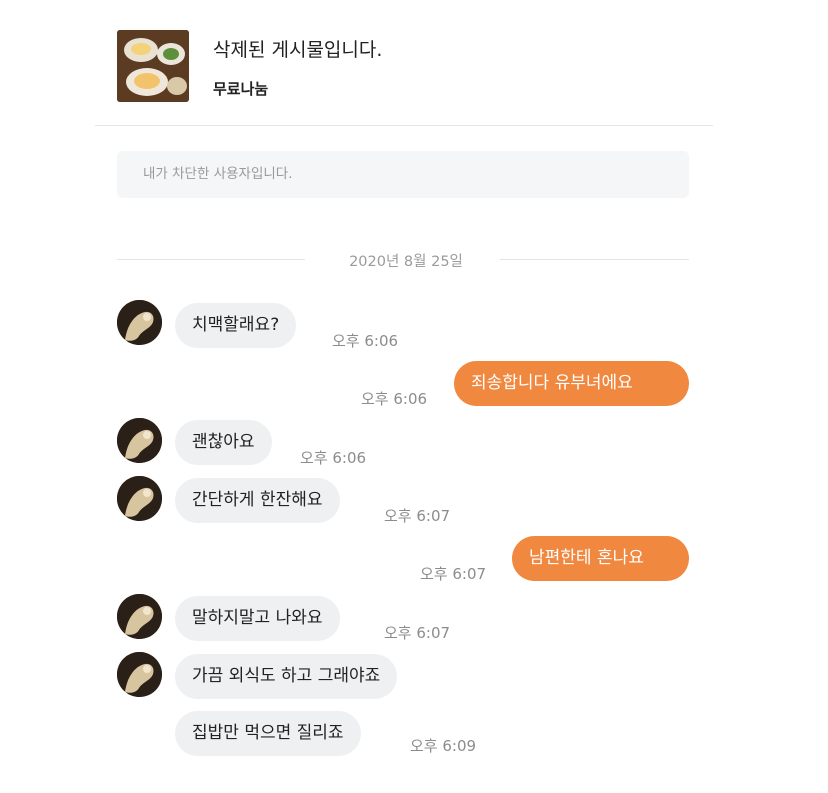  Describe the element at coordinates (571, 383) in the screenshot. I see `message-bubble: 죄송합니다 유부녀에요` at that location.